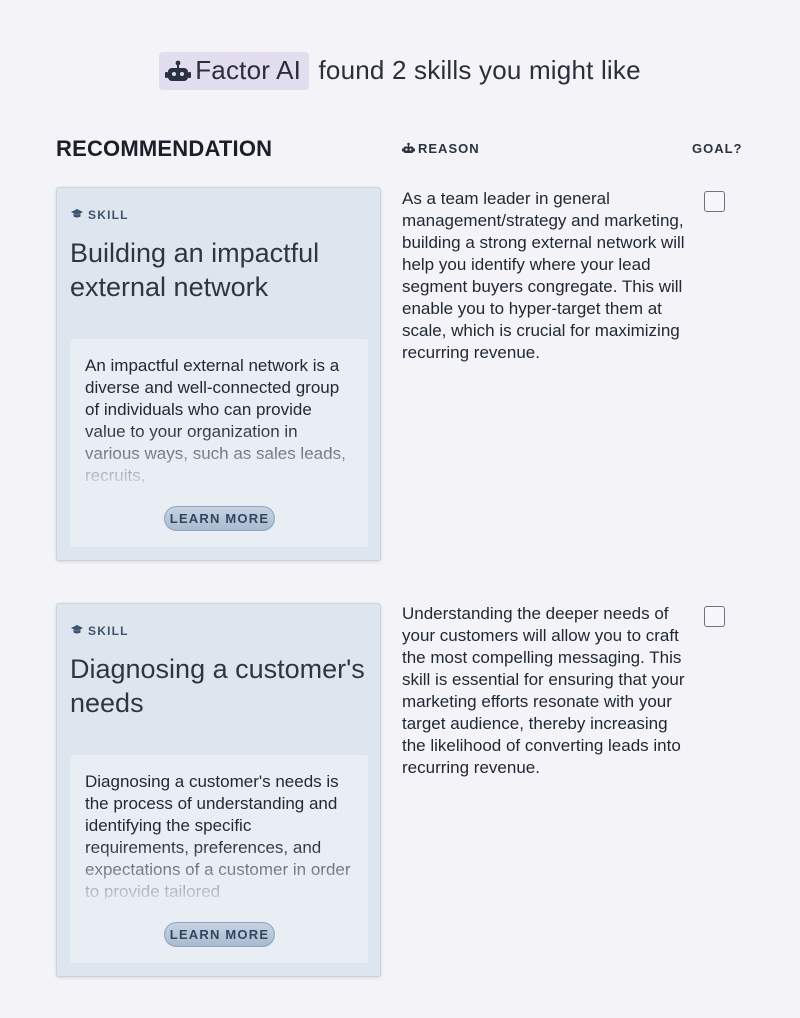 This screenshot has height=1018, width=800. Describe the element at coordinates (217, 686) in the screenshot. I see `skill-title: Diagnosing a customer's needs` at that location.